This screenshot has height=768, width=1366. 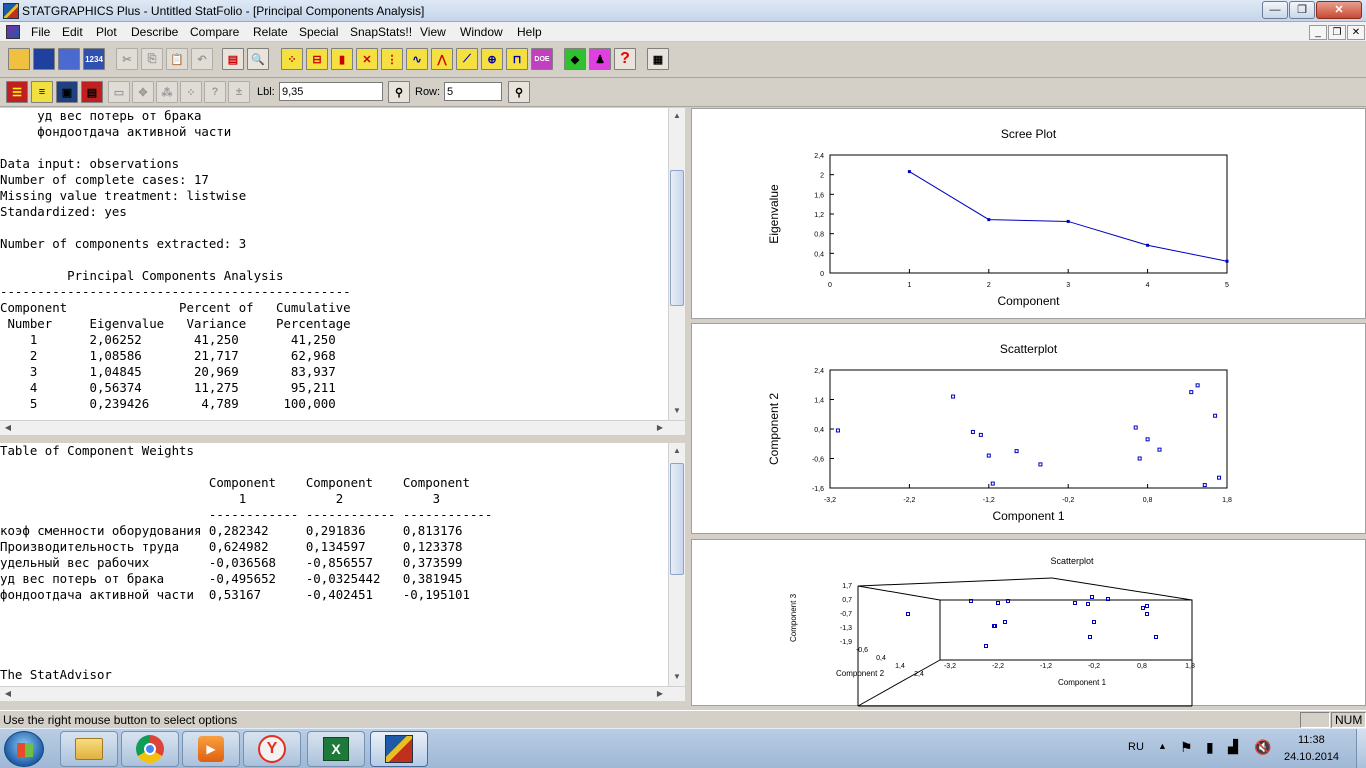 I want to click on summary-vertical-scrollbar: ▲ ▼, so click(x=676, y=264).